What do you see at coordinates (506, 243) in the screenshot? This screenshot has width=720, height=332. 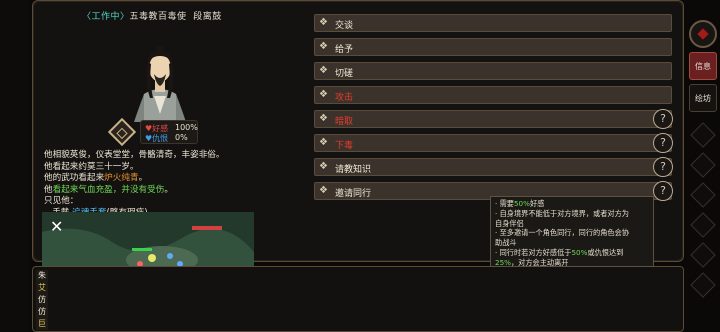 I see `tooltip-line: 助战斗` at bounding box center [506, 243].